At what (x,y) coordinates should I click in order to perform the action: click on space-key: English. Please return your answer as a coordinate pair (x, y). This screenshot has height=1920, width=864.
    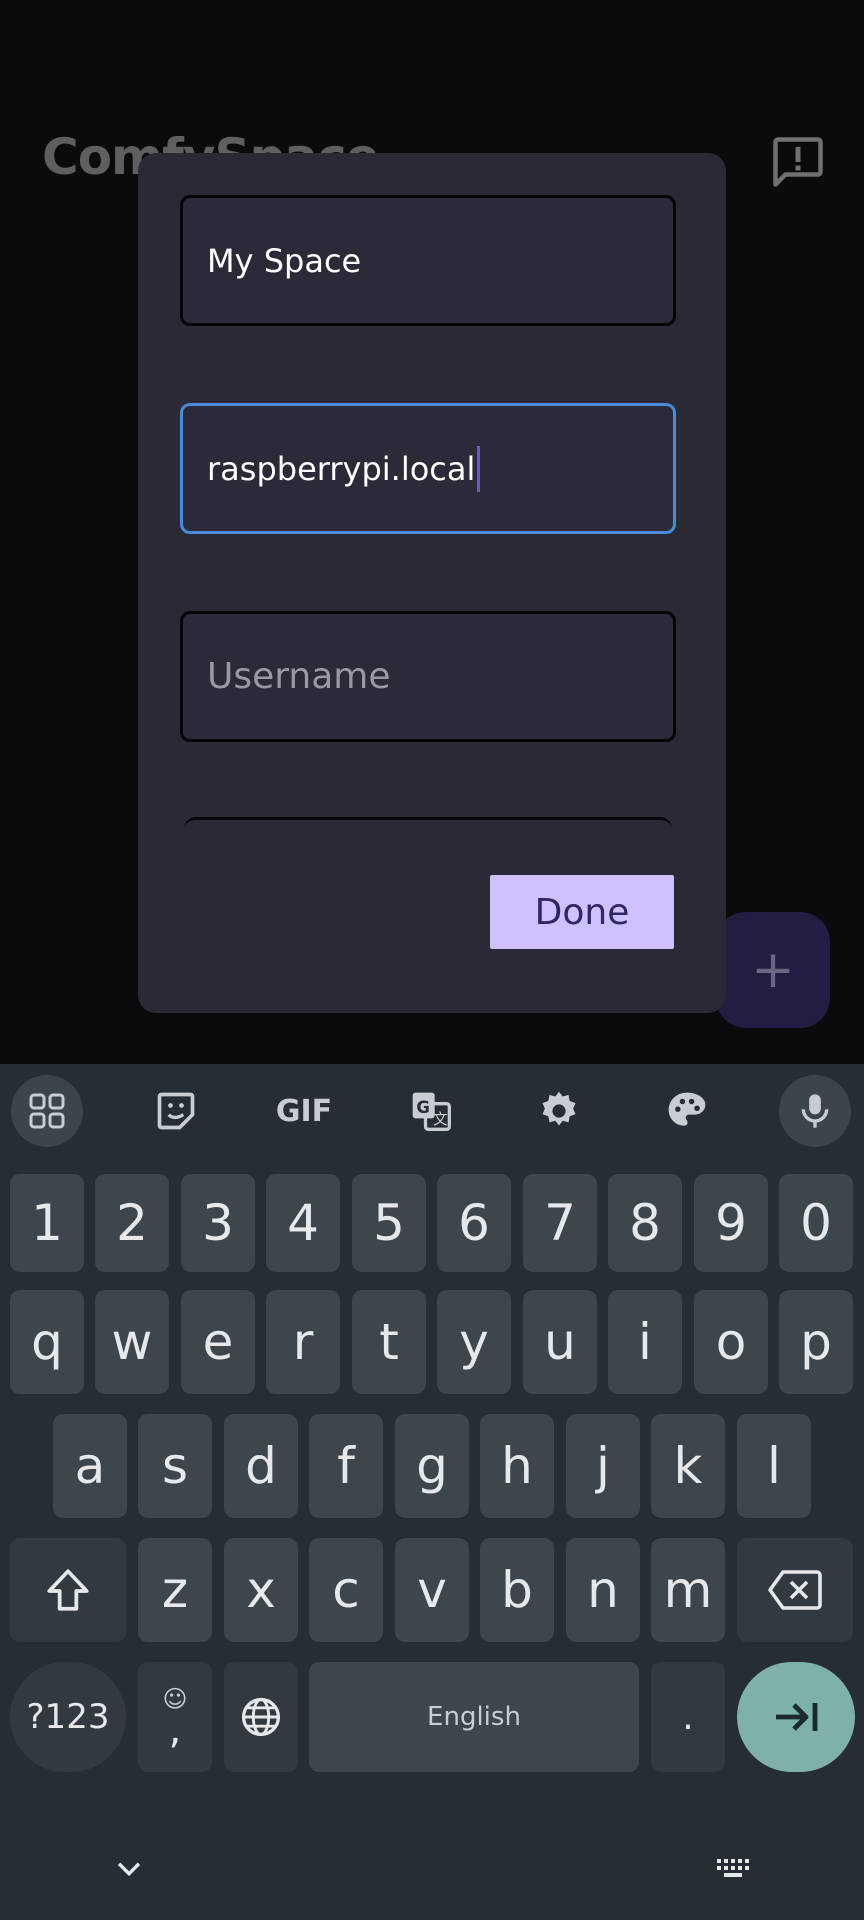
    Looking at the image, I should click on (474, 1717).